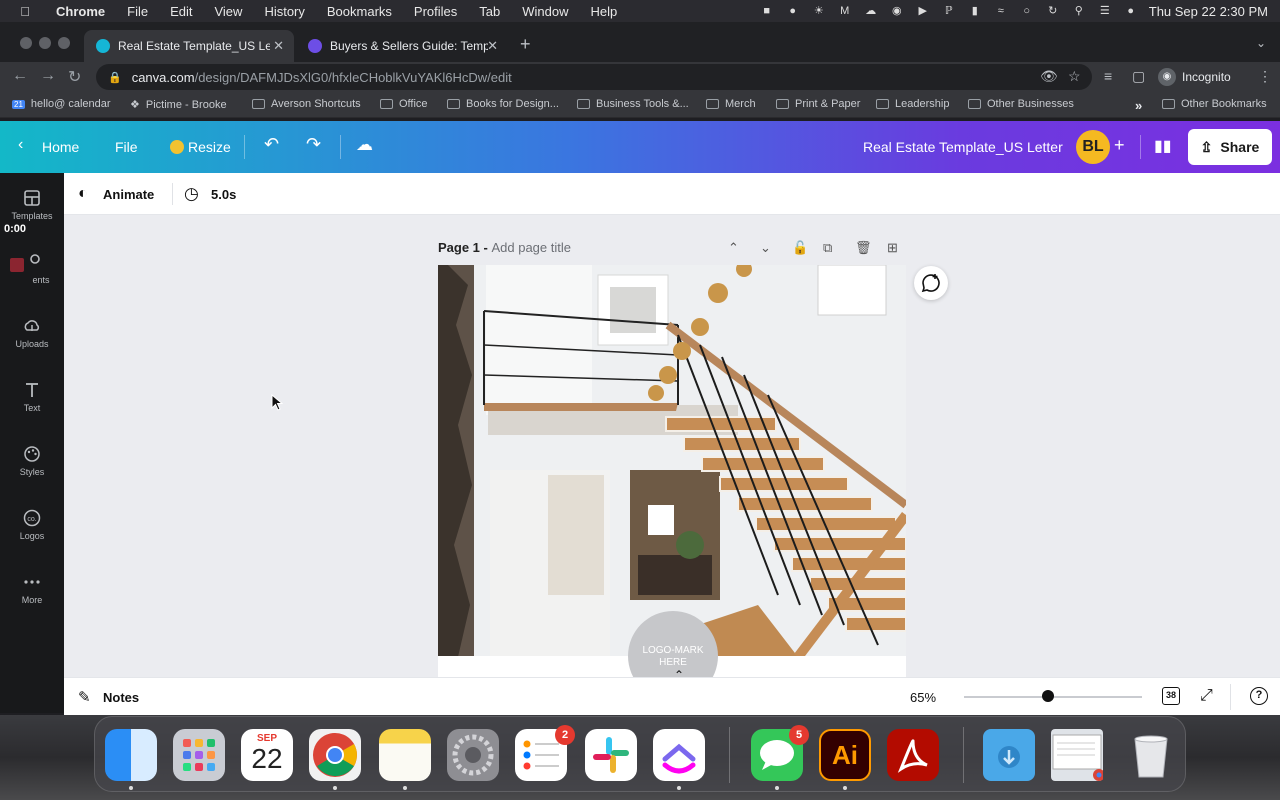  Describe the element at coordinates (1049, 76) in the screenshot. I see `tracking-blocked-eye-icon: 👁` at that location.